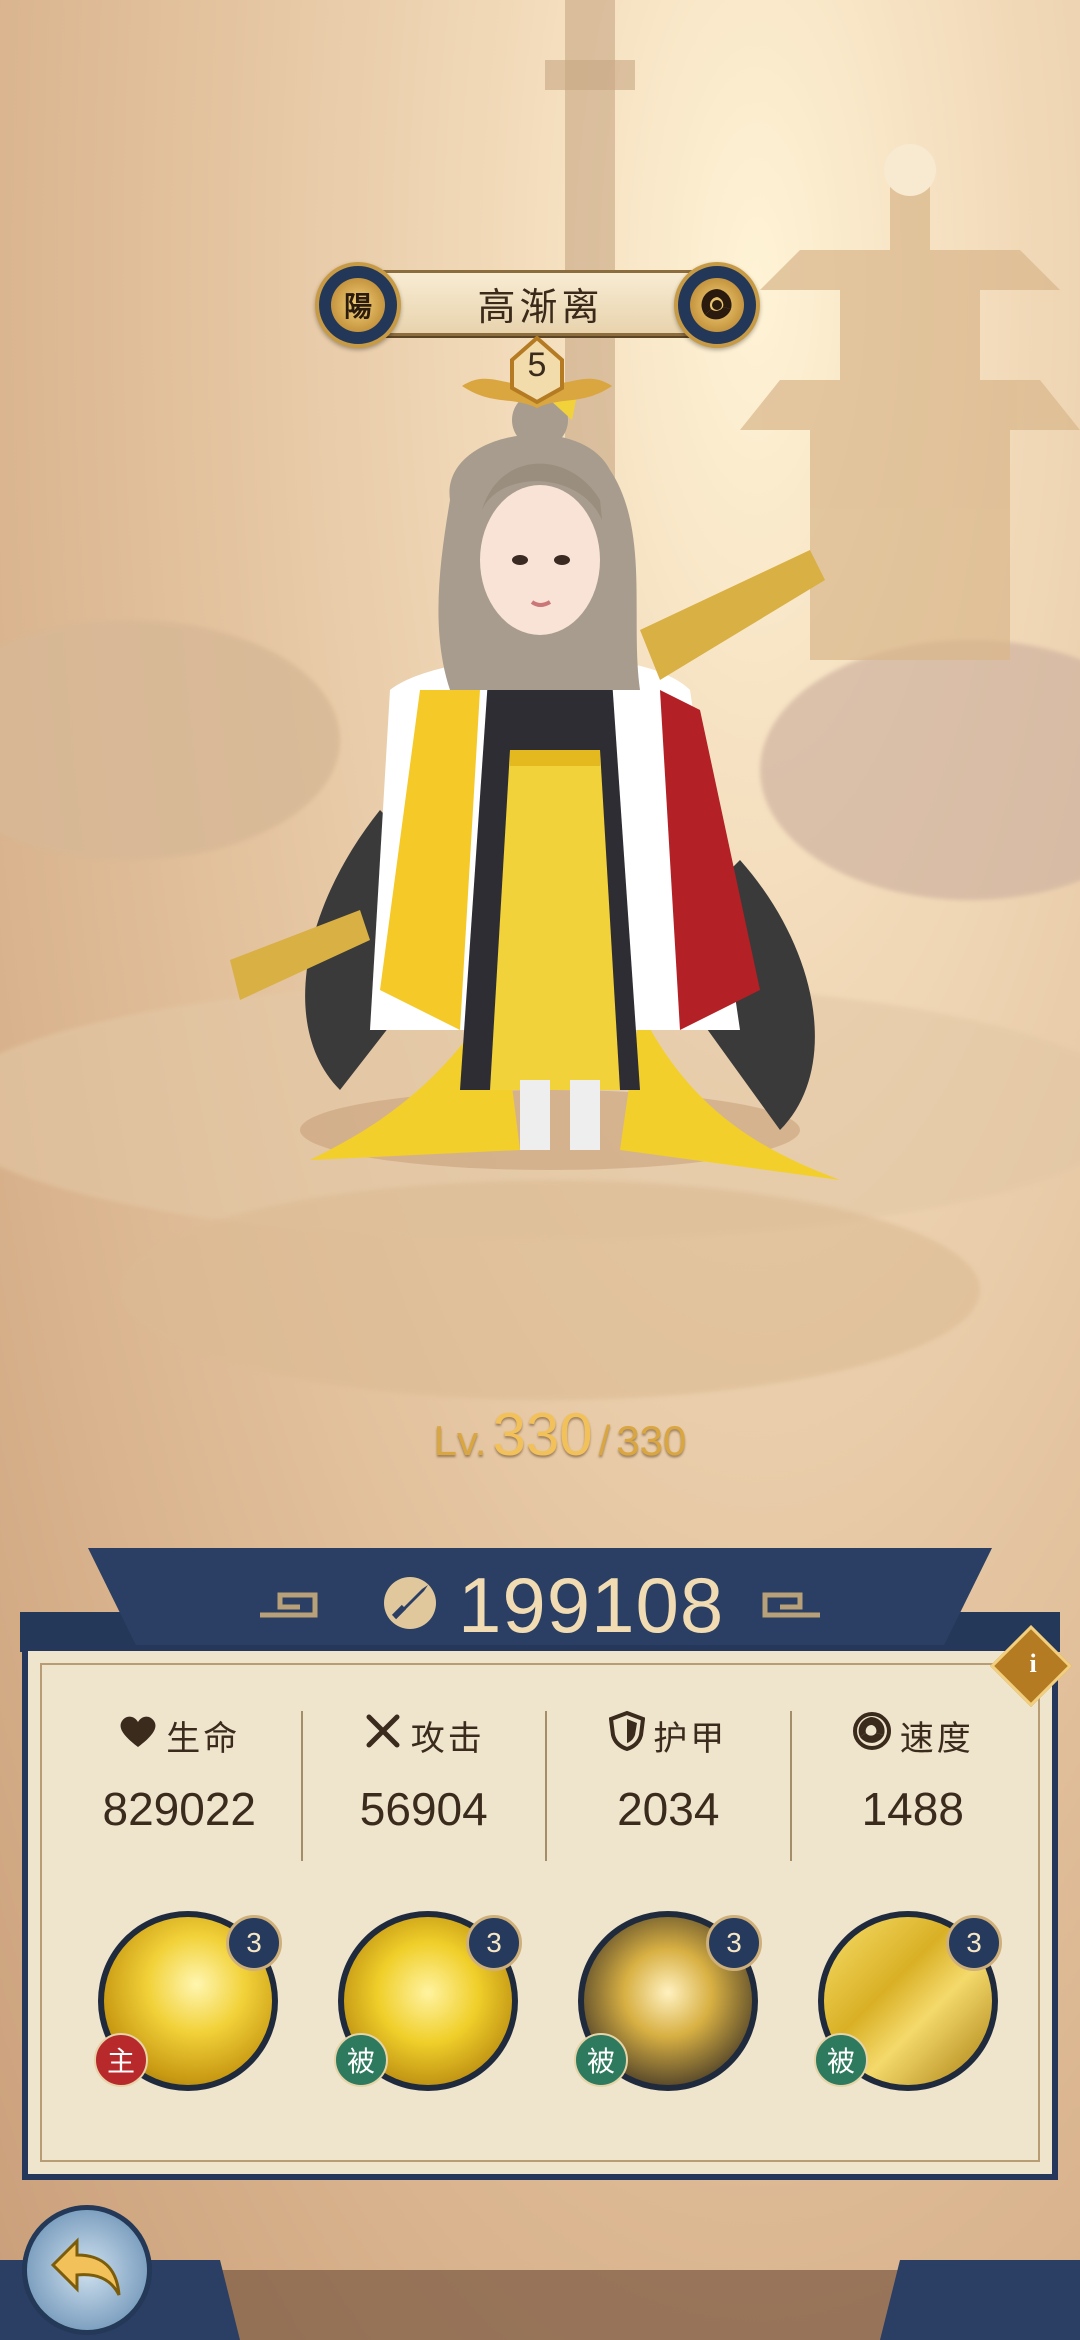 The image size is (1080, 2340). I want to click on level-current: 330, so click(542, 1434).